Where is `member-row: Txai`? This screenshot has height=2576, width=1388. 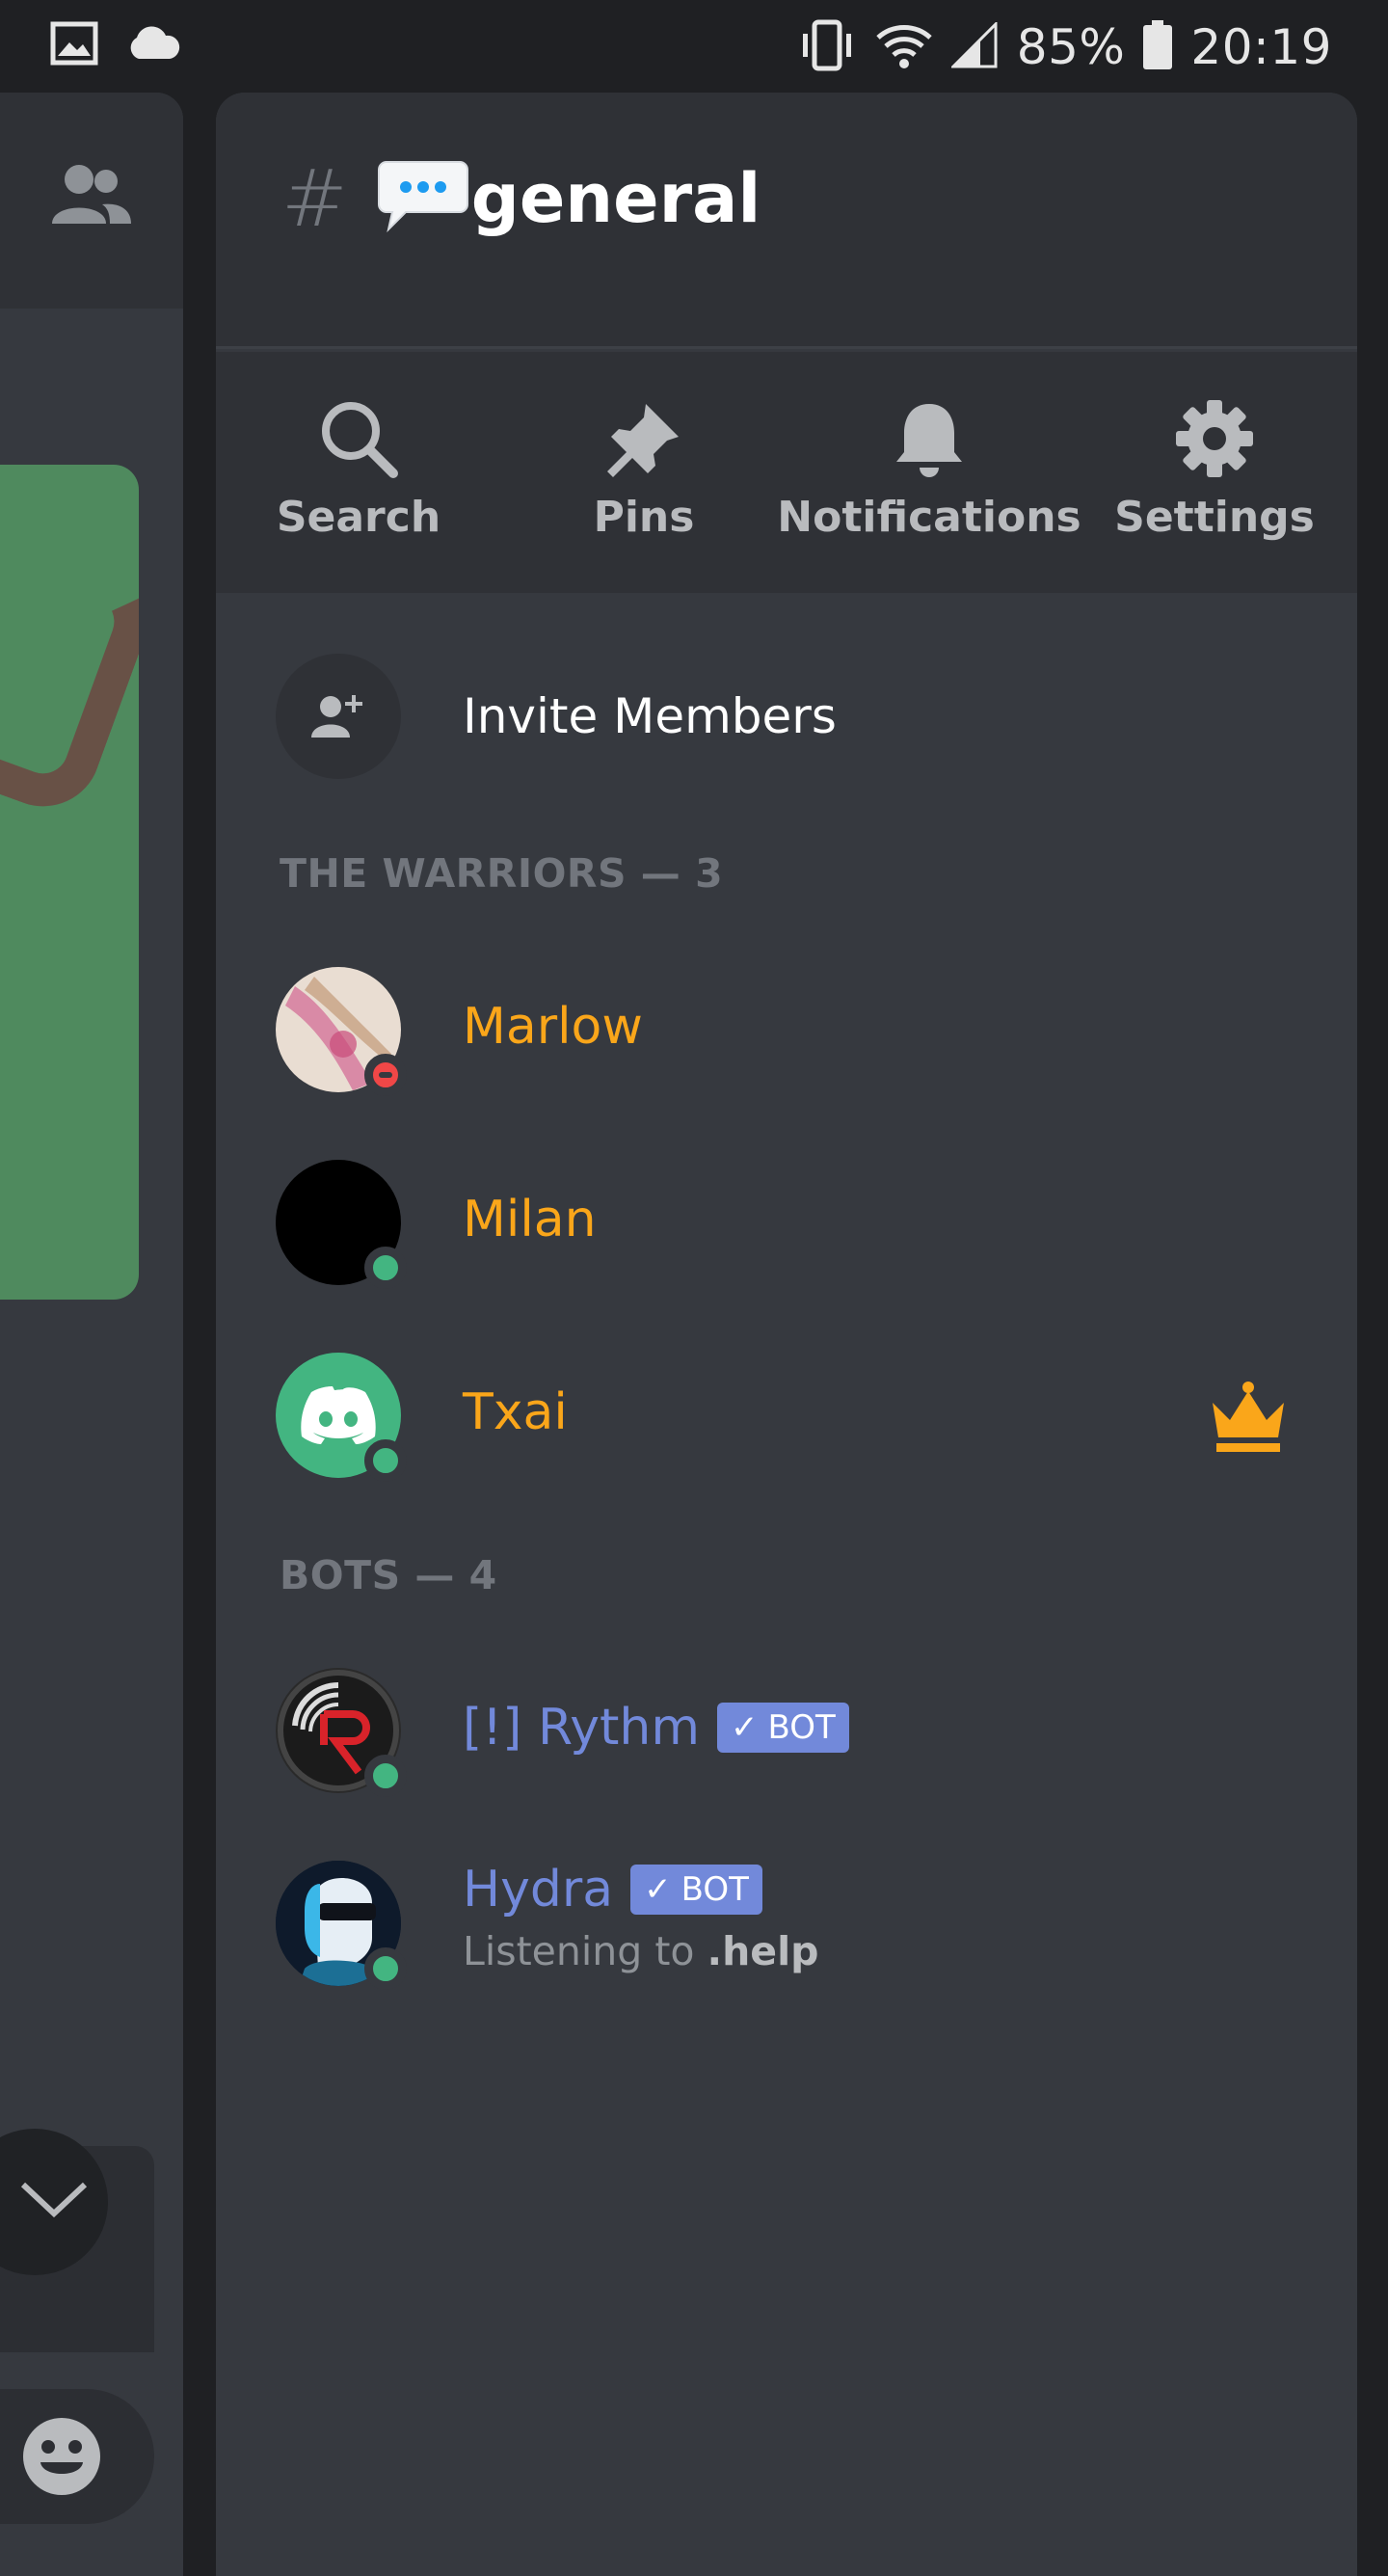 member-row: Txai is located at coordinates (801, 1417).